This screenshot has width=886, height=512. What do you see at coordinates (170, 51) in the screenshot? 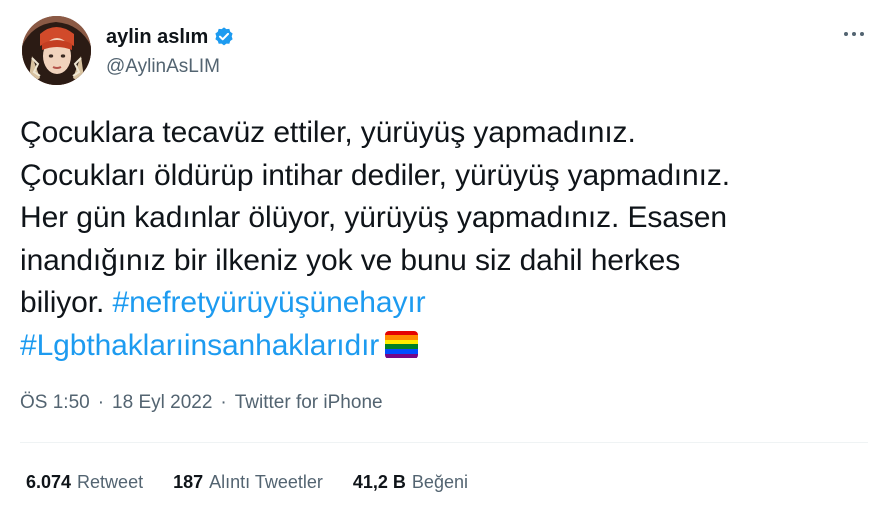
I see `user-names: aylin aslım @AylinAsLIM` at bounding box center [170, 51].